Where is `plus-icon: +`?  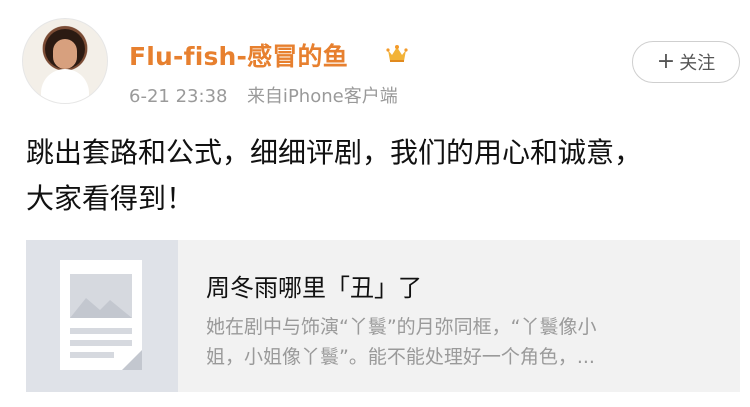
plus-icon: + is located at coordinates (666, 61).